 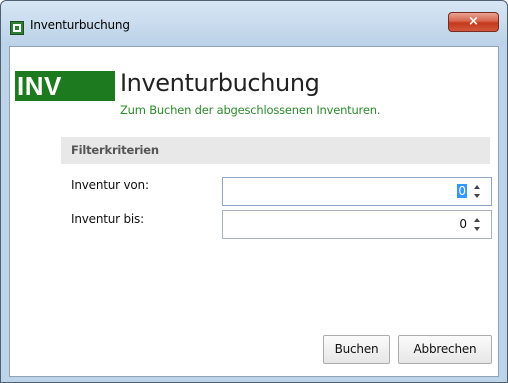 What do you see at coordinates (357, 224) in the screenshot?
I see `inventory-to-stepper: 0` at bounding box center [357, 224].